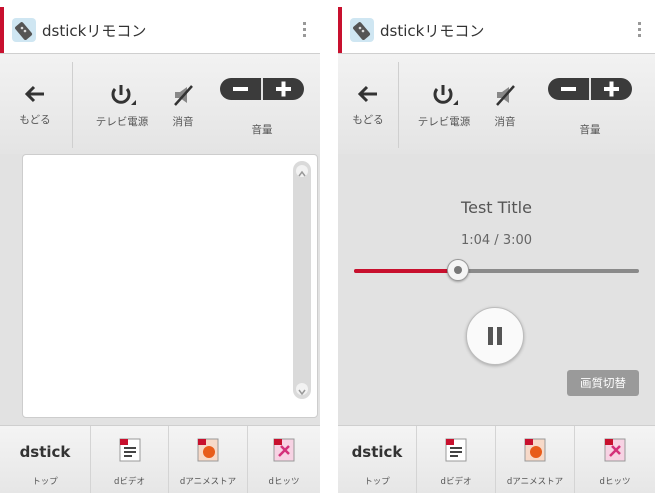 Image resolution: width=655 pixels, height=493 pixels. Describe the element at coordinates (405, 271) in the screenshot. I see `seek-progress` at that location.